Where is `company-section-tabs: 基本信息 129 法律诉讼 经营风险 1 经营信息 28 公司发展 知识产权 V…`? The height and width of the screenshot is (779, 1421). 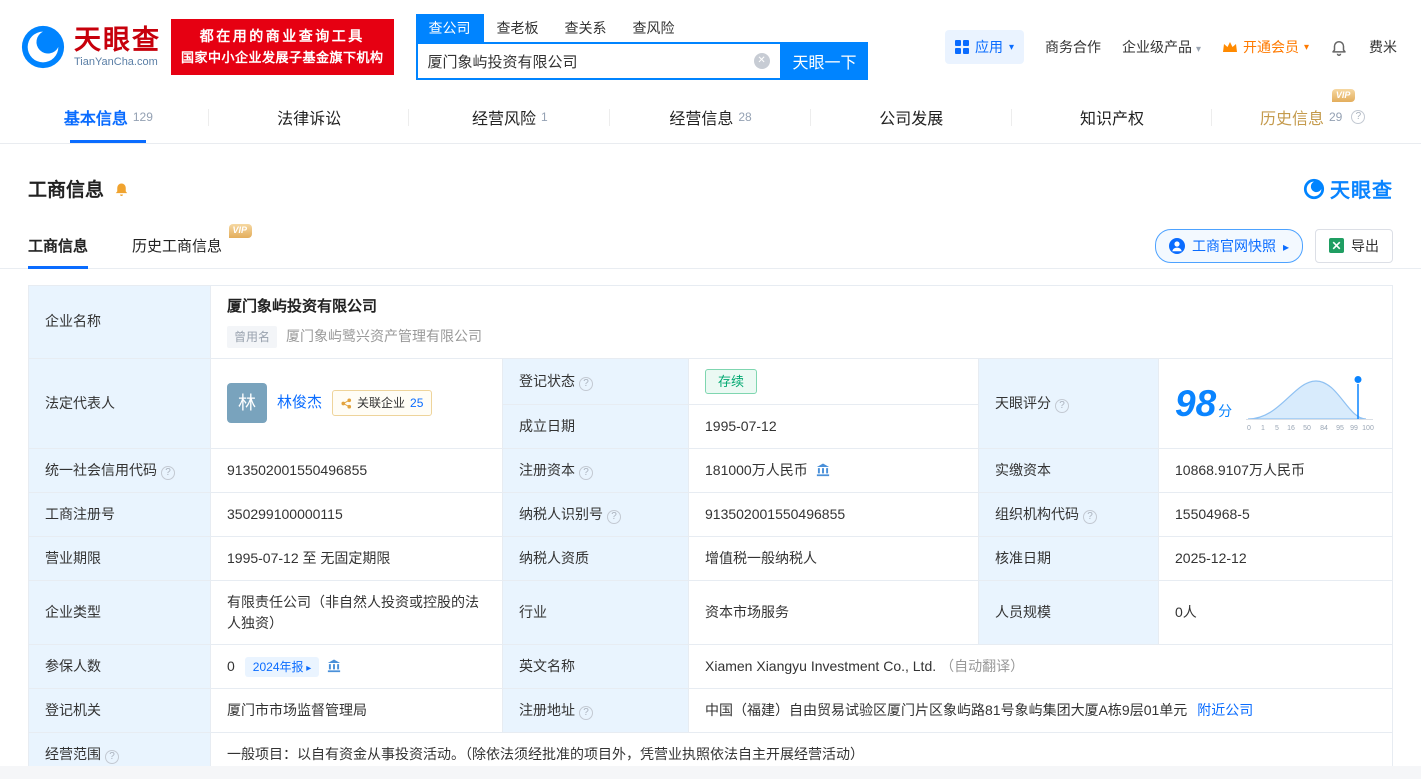
company-section-tabs: 基本信息 129 法律诉讼 经营风险 1 经营信息 28 公司发展 知识产权 V… is located at coordinates (710, 116).